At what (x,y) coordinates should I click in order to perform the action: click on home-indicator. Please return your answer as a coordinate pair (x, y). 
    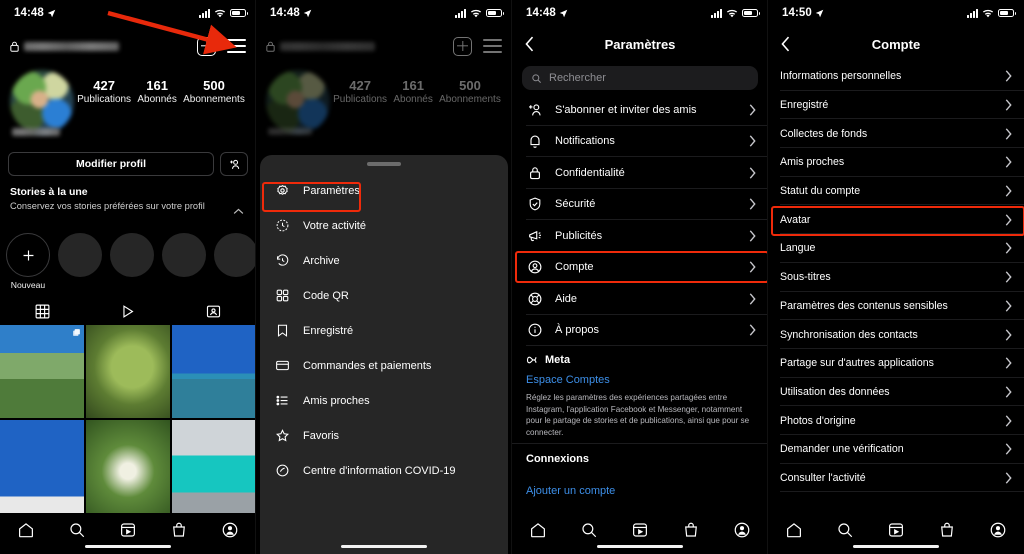
    Looking at the image, I should click on (640, 546).